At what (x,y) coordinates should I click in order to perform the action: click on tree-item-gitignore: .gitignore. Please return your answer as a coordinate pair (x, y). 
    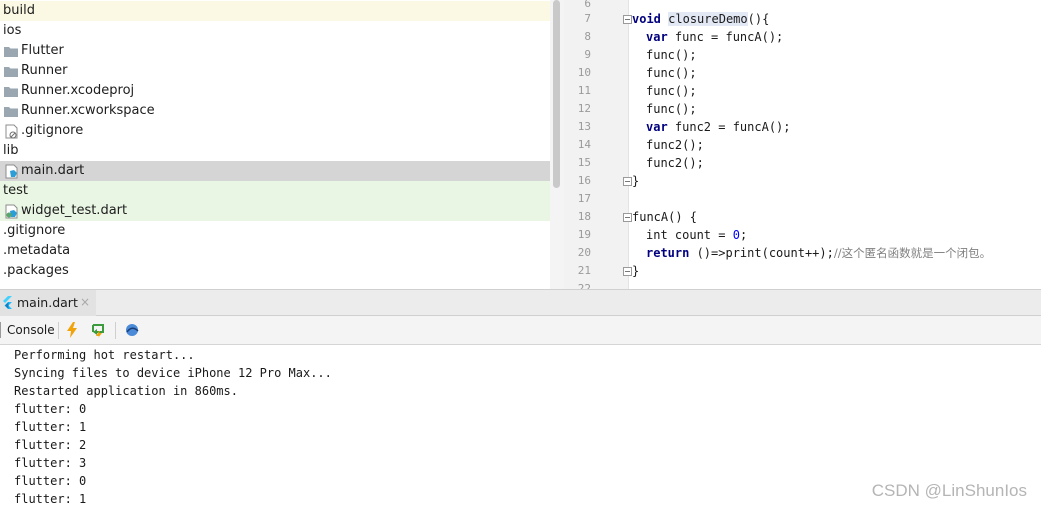
    Looking at the image, I should click on (275, 231).